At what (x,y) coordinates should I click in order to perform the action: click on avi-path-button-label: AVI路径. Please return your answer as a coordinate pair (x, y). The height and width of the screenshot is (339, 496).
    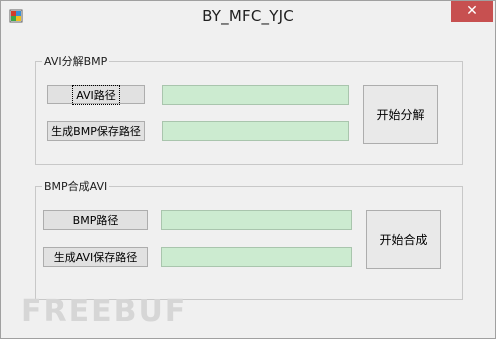
    Looking at the image, I should click on (96, 94).